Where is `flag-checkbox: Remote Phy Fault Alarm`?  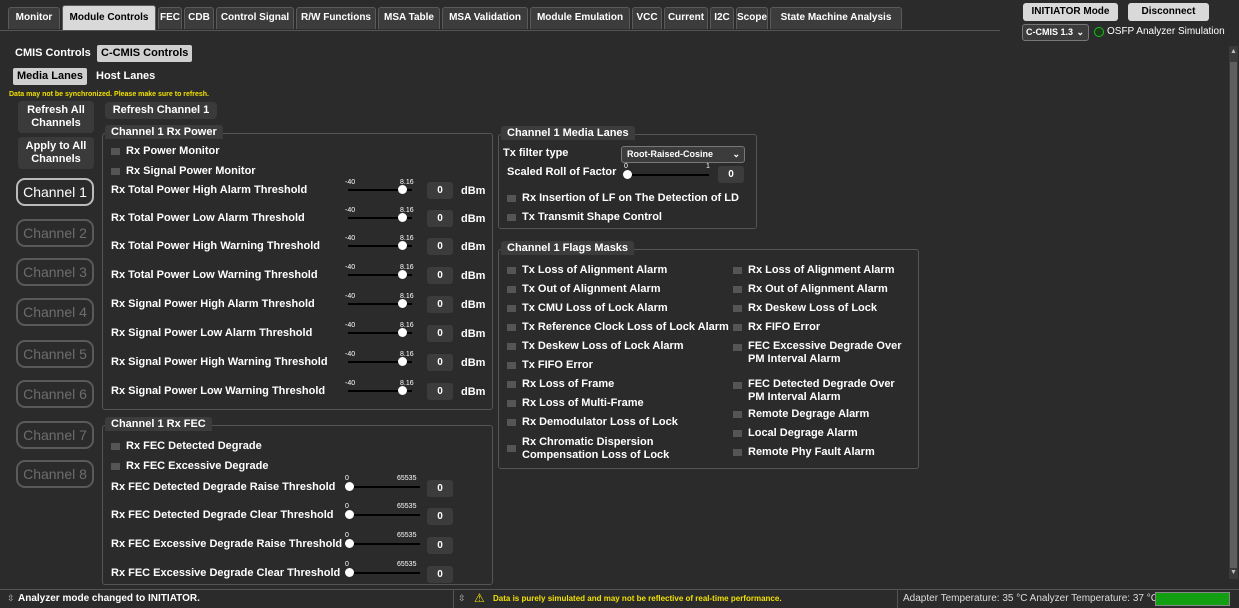 flag-checkbox: Remote Phy Fault Alarm is located at coordinates (804, 452).